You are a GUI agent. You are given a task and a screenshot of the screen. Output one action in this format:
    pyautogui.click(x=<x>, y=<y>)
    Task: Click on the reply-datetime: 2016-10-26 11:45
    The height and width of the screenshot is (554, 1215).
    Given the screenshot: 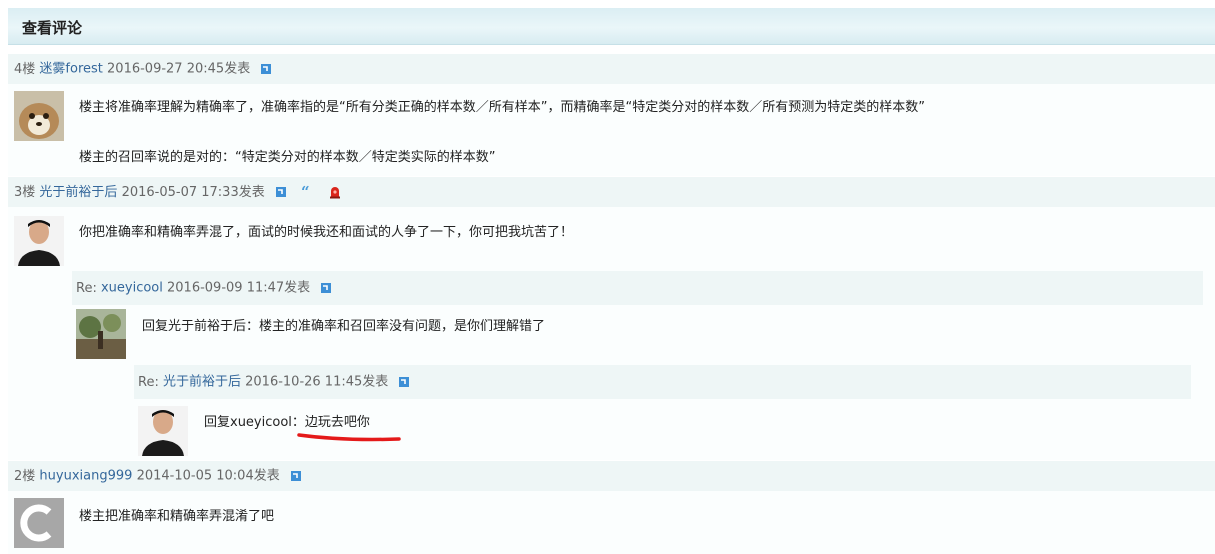 What is the action you would take?
    pyautogui.click(x=304, y=382)
    